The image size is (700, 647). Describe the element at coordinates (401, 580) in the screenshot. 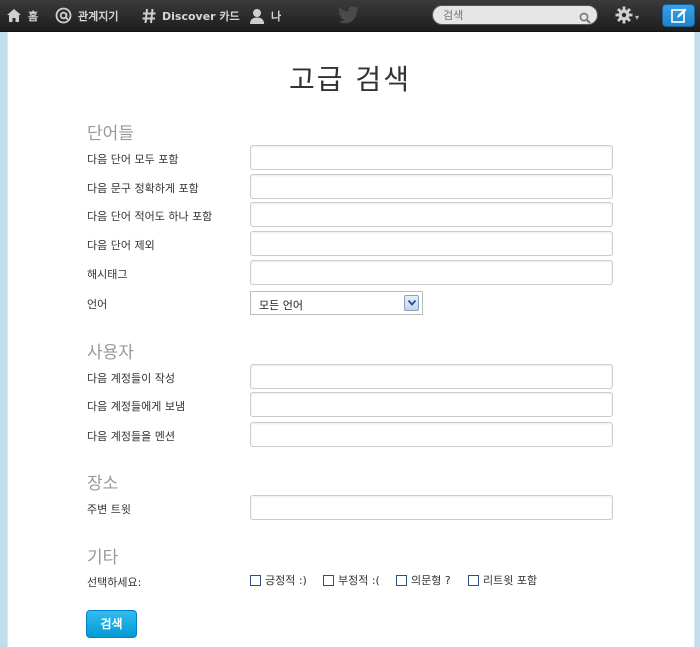

I see `checkbox-question-box` at that location.